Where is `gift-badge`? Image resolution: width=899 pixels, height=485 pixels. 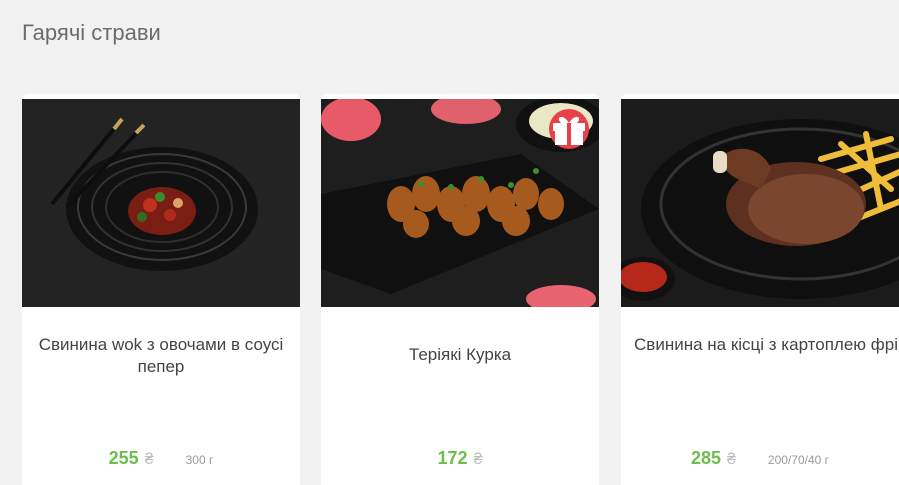 gift-badge is located at coordinates (569, 129).